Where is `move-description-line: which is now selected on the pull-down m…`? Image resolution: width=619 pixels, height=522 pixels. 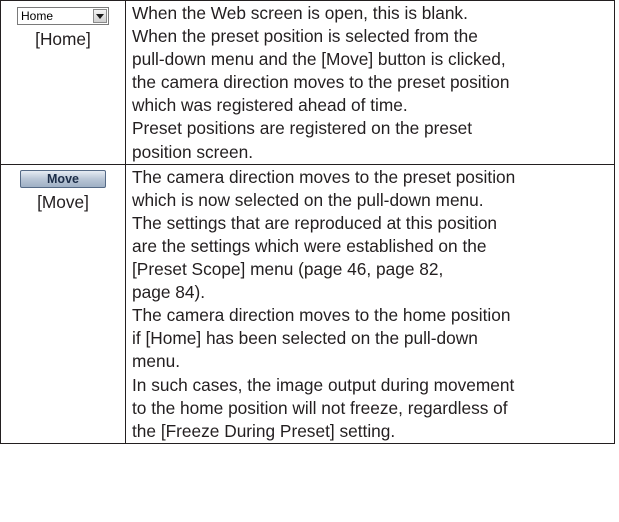 move-description-line: which is now selected on the pull-down m… is located at coordinates (308, 199).